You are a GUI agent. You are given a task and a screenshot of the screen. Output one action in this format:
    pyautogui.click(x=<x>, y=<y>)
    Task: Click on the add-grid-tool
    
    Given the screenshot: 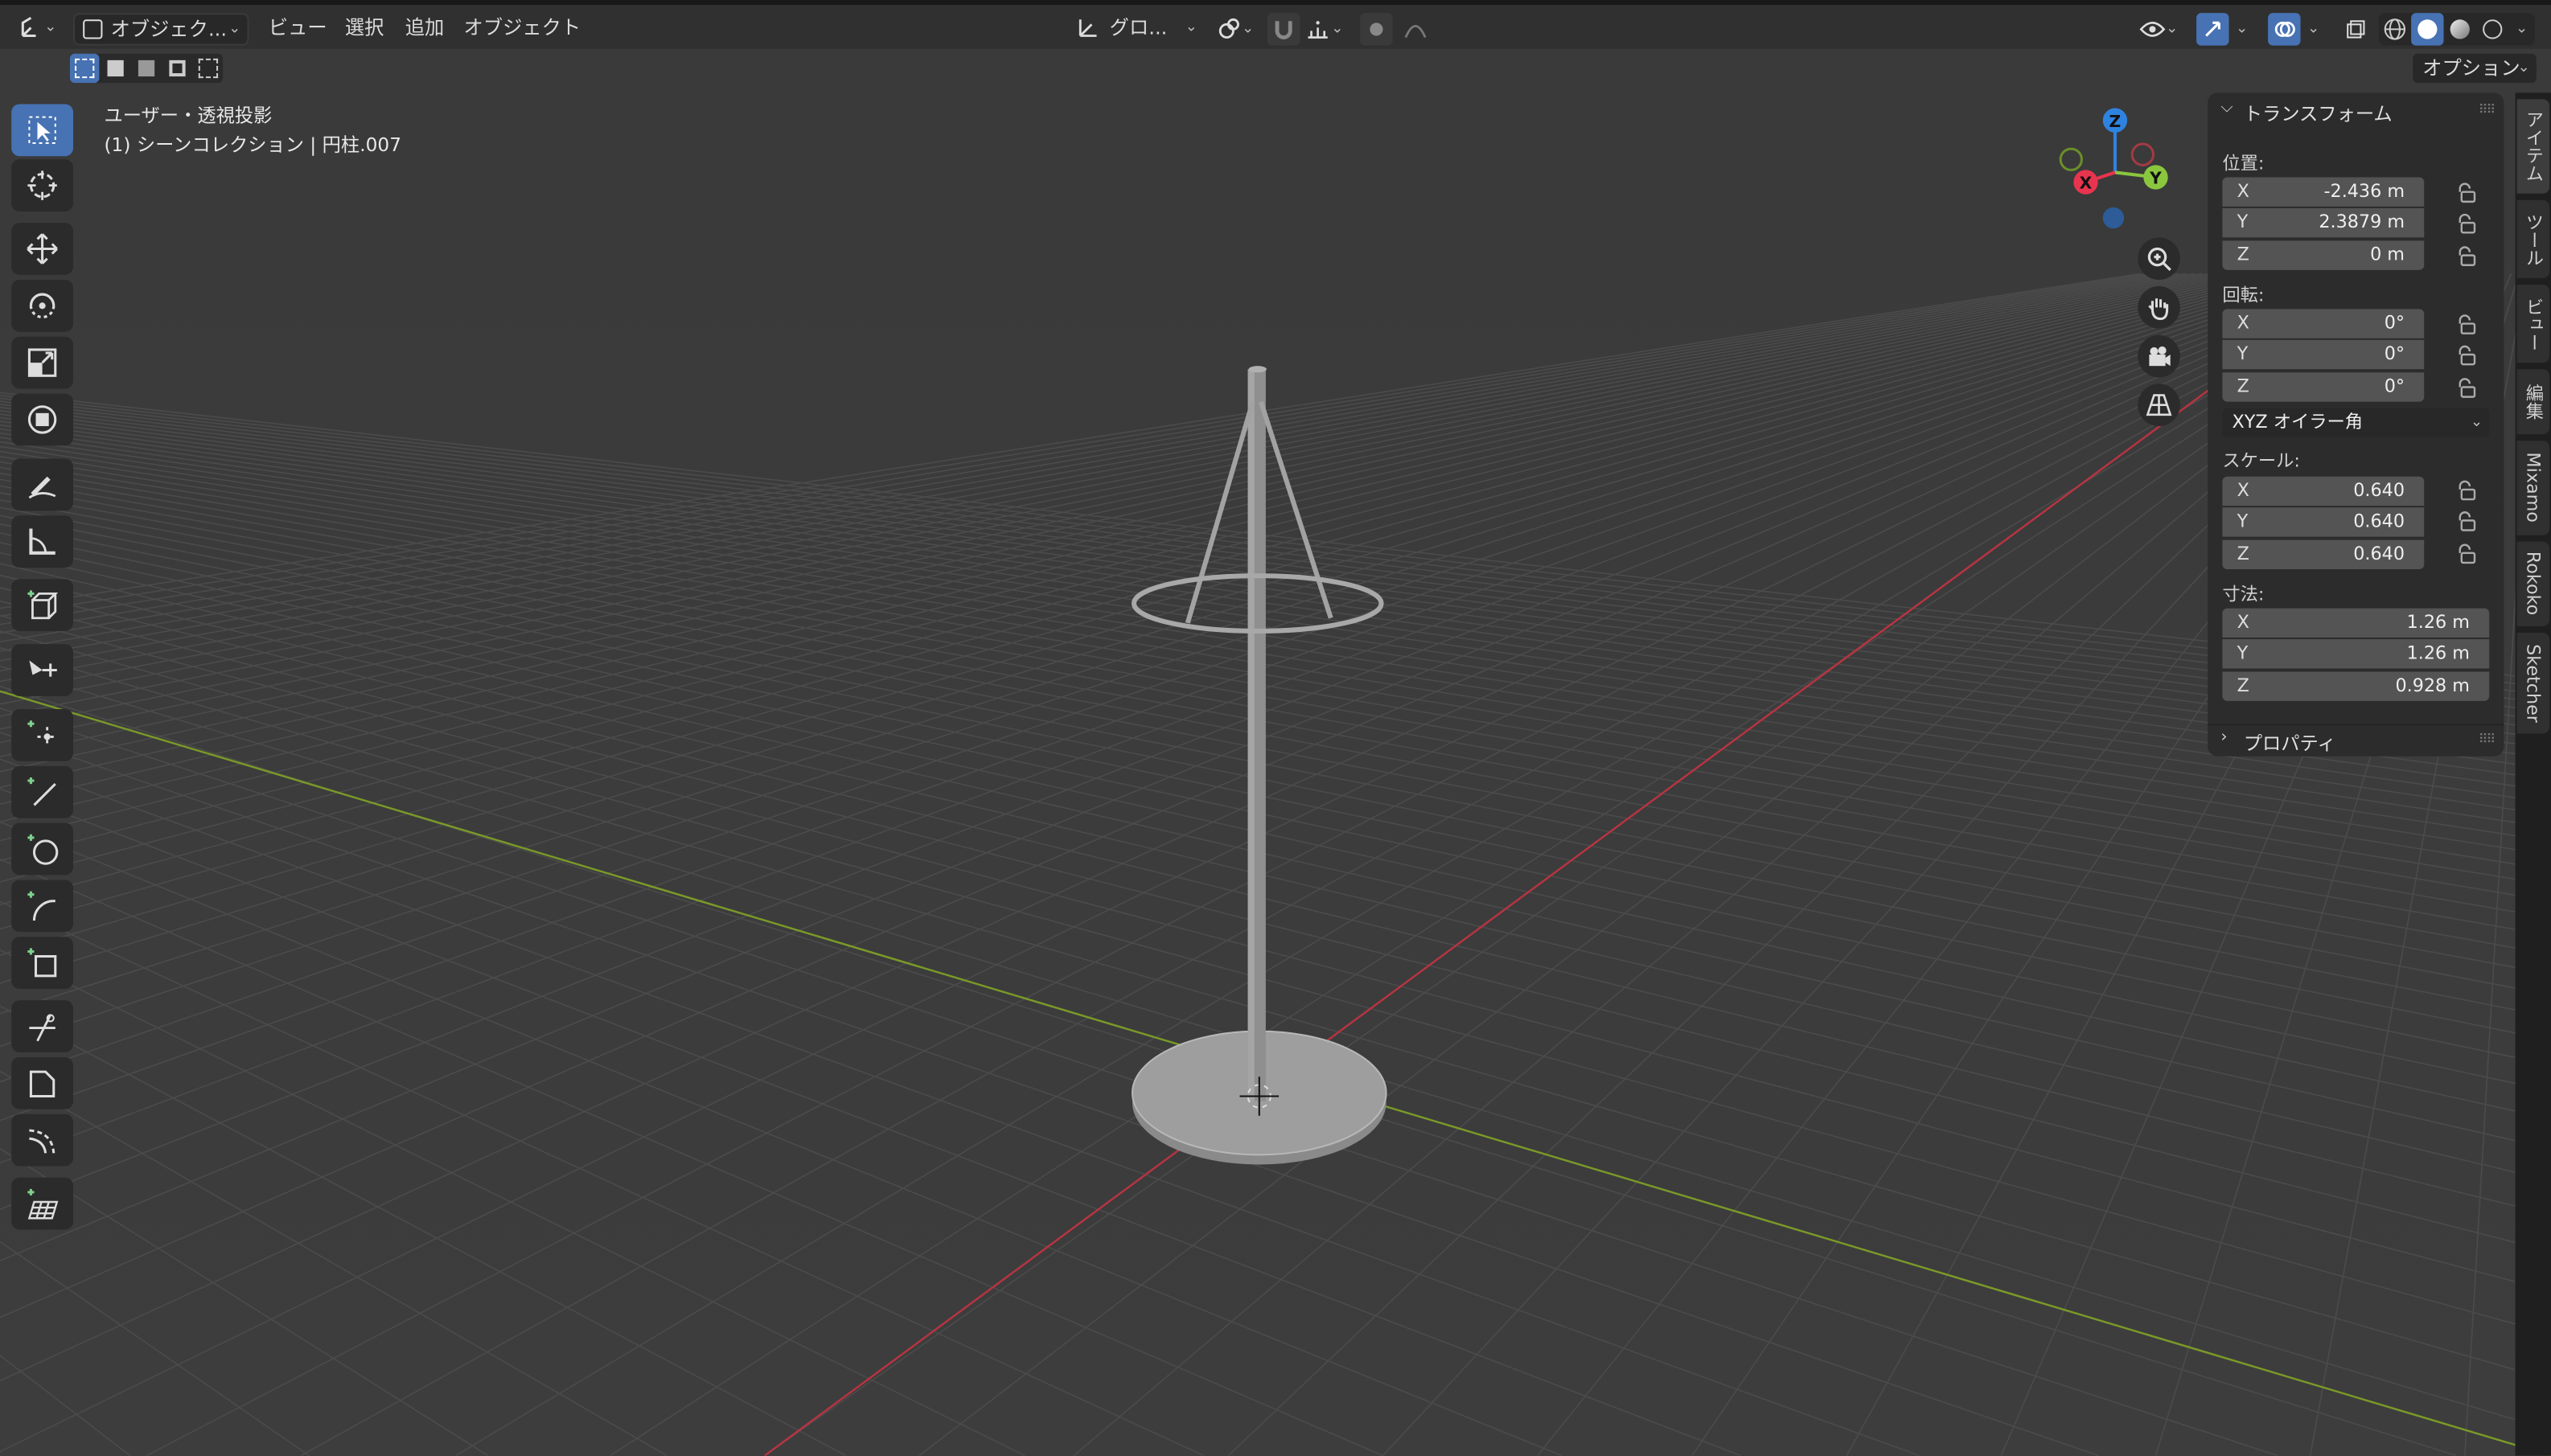 What is the action you would take?
    pyautogui.click(x=42, y=1203)
    